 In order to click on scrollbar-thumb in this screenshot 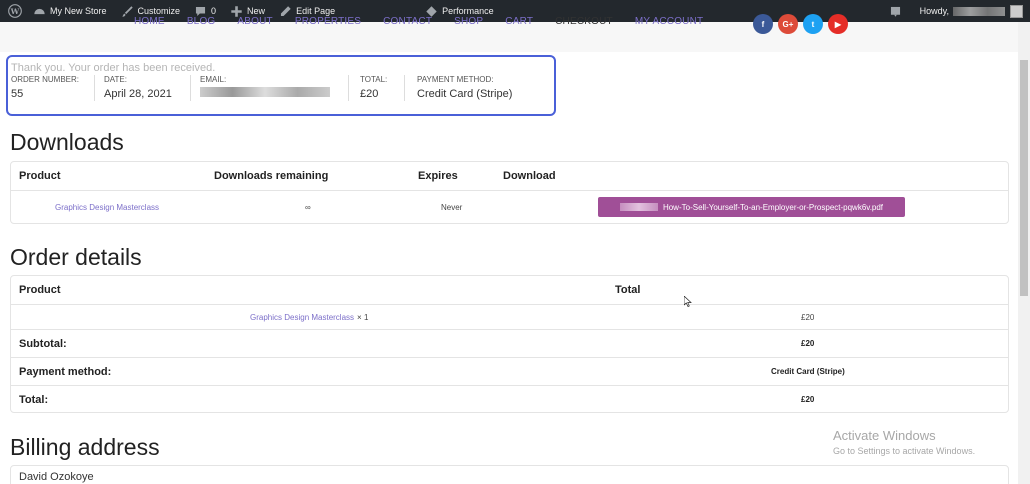, I will do `click(1024, 178)`.